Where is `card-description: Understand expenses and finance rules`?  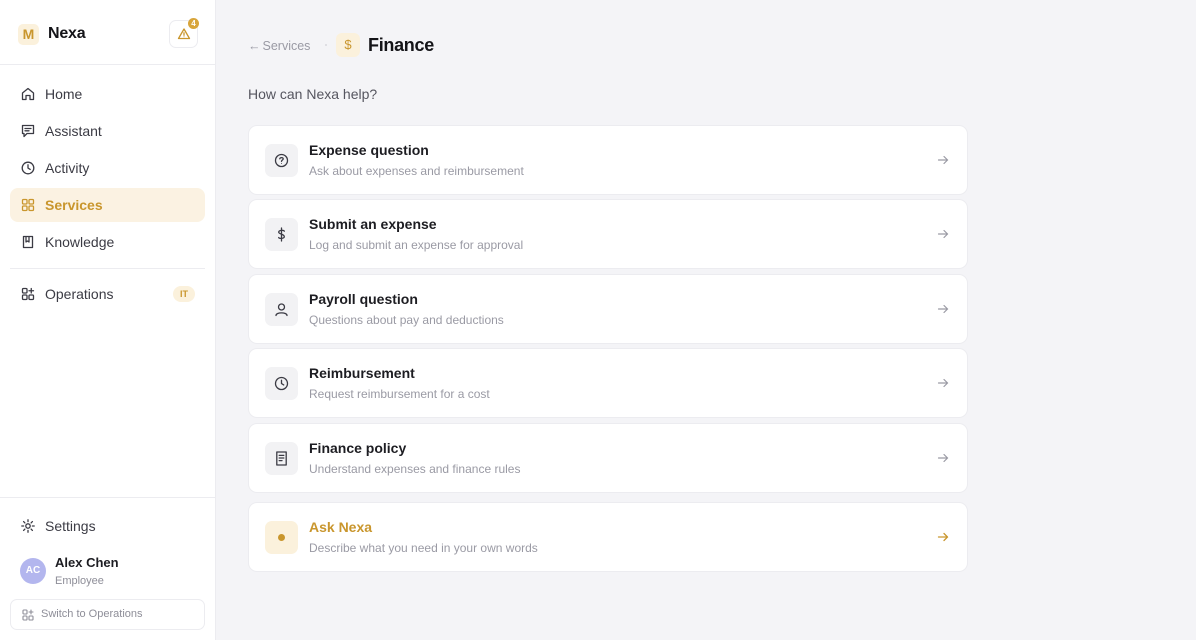 card-description: Understand expenses and finance rules is located at coordinates (415, 469).